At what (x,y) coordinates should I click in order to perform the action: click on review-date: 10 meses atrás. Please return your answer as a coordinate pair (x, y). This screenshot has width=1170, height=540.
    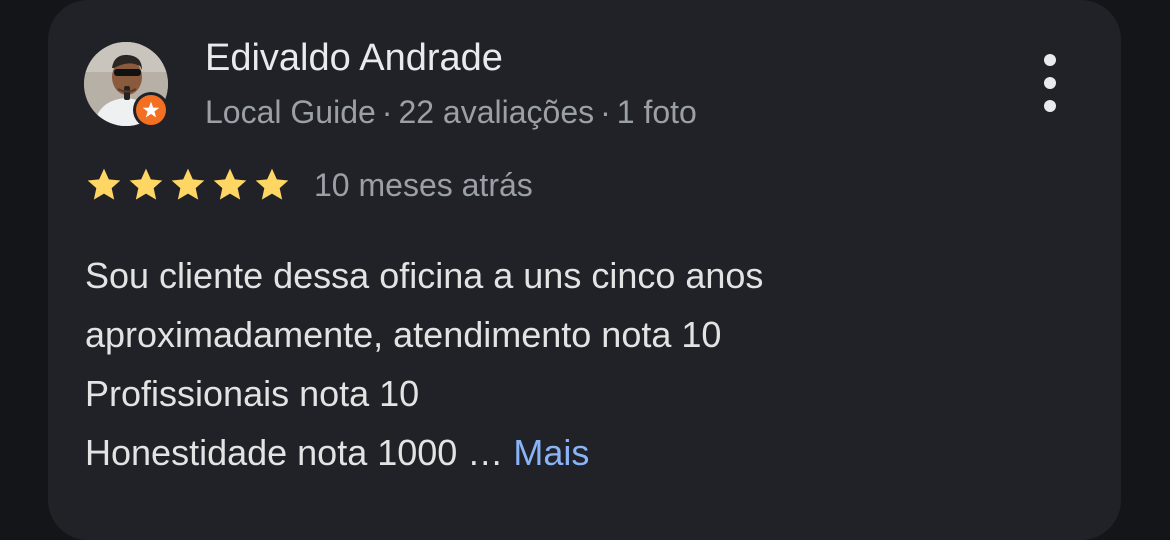
    Looking at the image, I should click on (423, 185).